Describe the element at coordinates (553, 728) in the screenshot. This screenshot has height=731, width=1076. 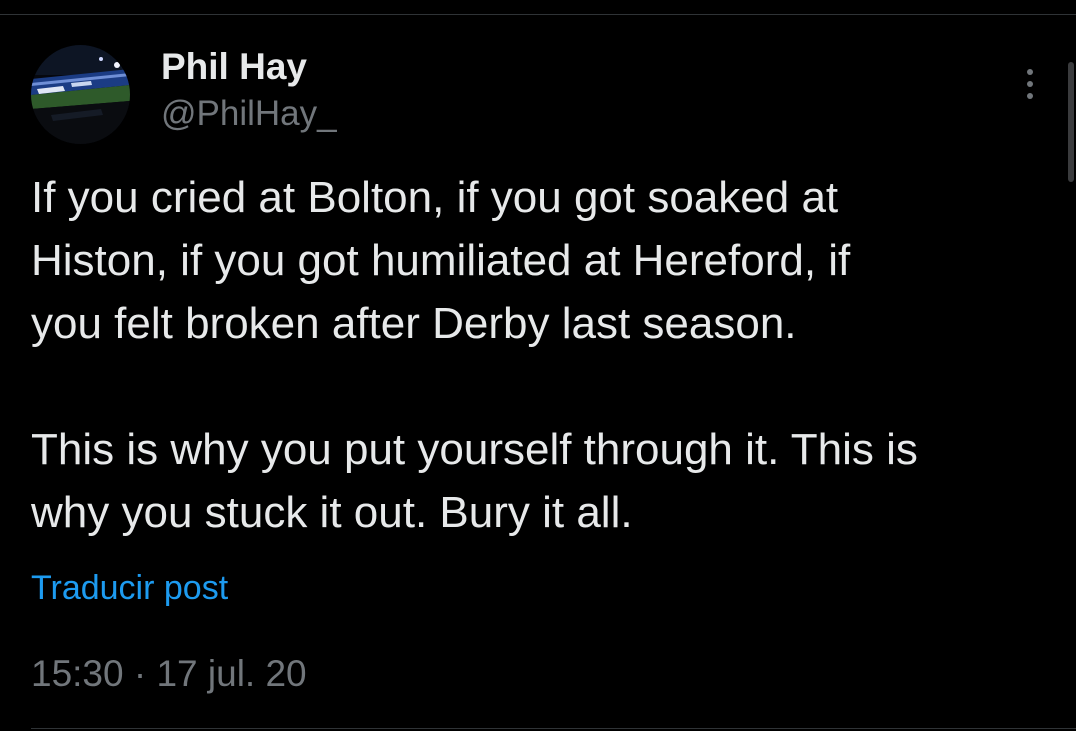
I see `bottom-divider` at that location.